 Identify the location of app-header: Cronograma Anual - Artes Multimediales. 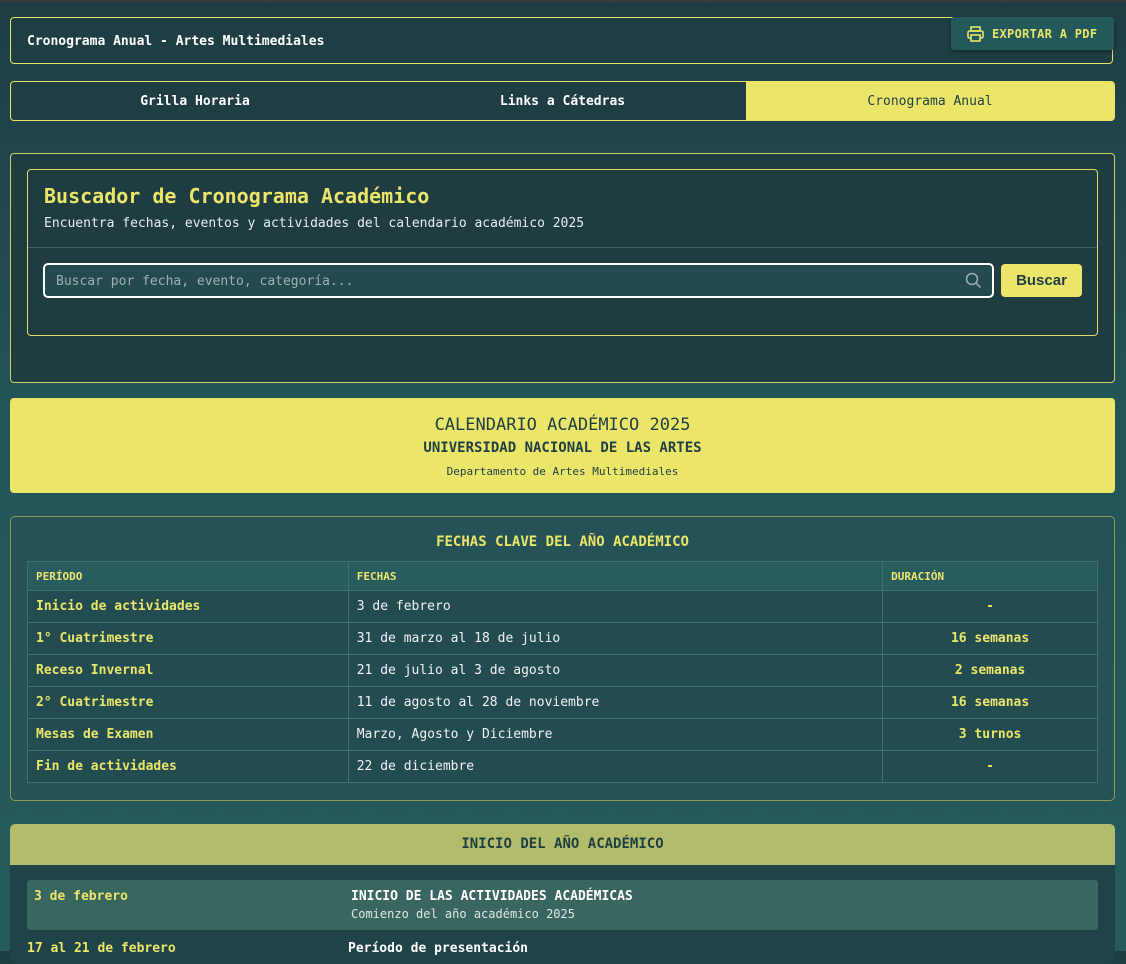
(561, 40).